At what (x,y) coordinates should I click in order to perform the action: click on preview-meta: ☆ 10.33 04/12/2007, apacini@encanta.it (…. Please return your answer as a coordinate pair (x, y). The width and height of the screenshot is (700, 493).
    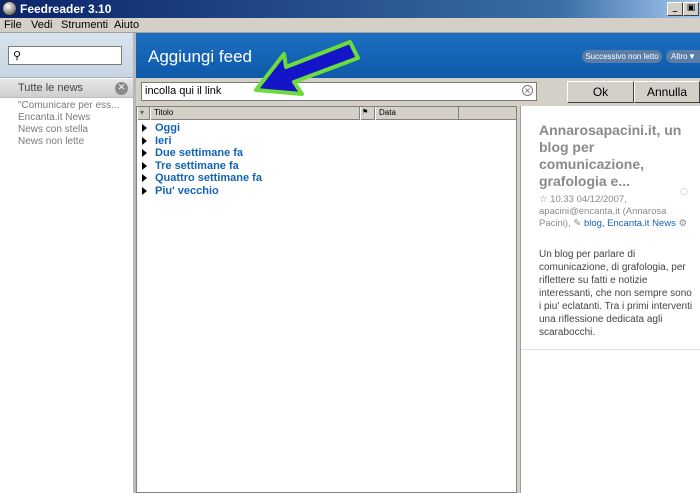
    Looking at the image, I should click on (616, 212).